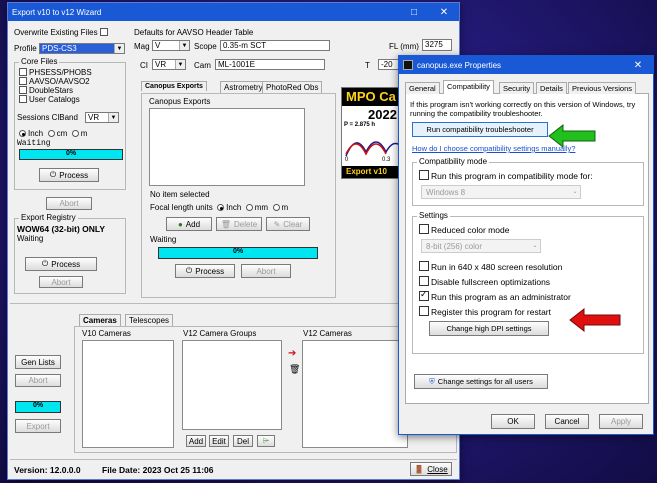  Describe the element at coordinates (194, 32) in the screenshot. I see `defaults-label: Defaults for AAVSO Header Table` at that location.